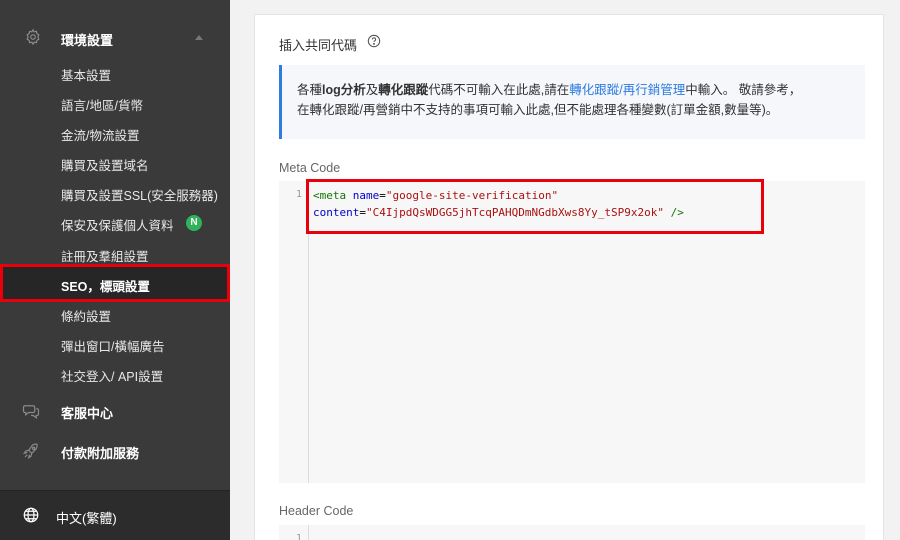 This screenshot has width=900, height=540. I want to click on header-code-editor: 1, so click(572, 532).